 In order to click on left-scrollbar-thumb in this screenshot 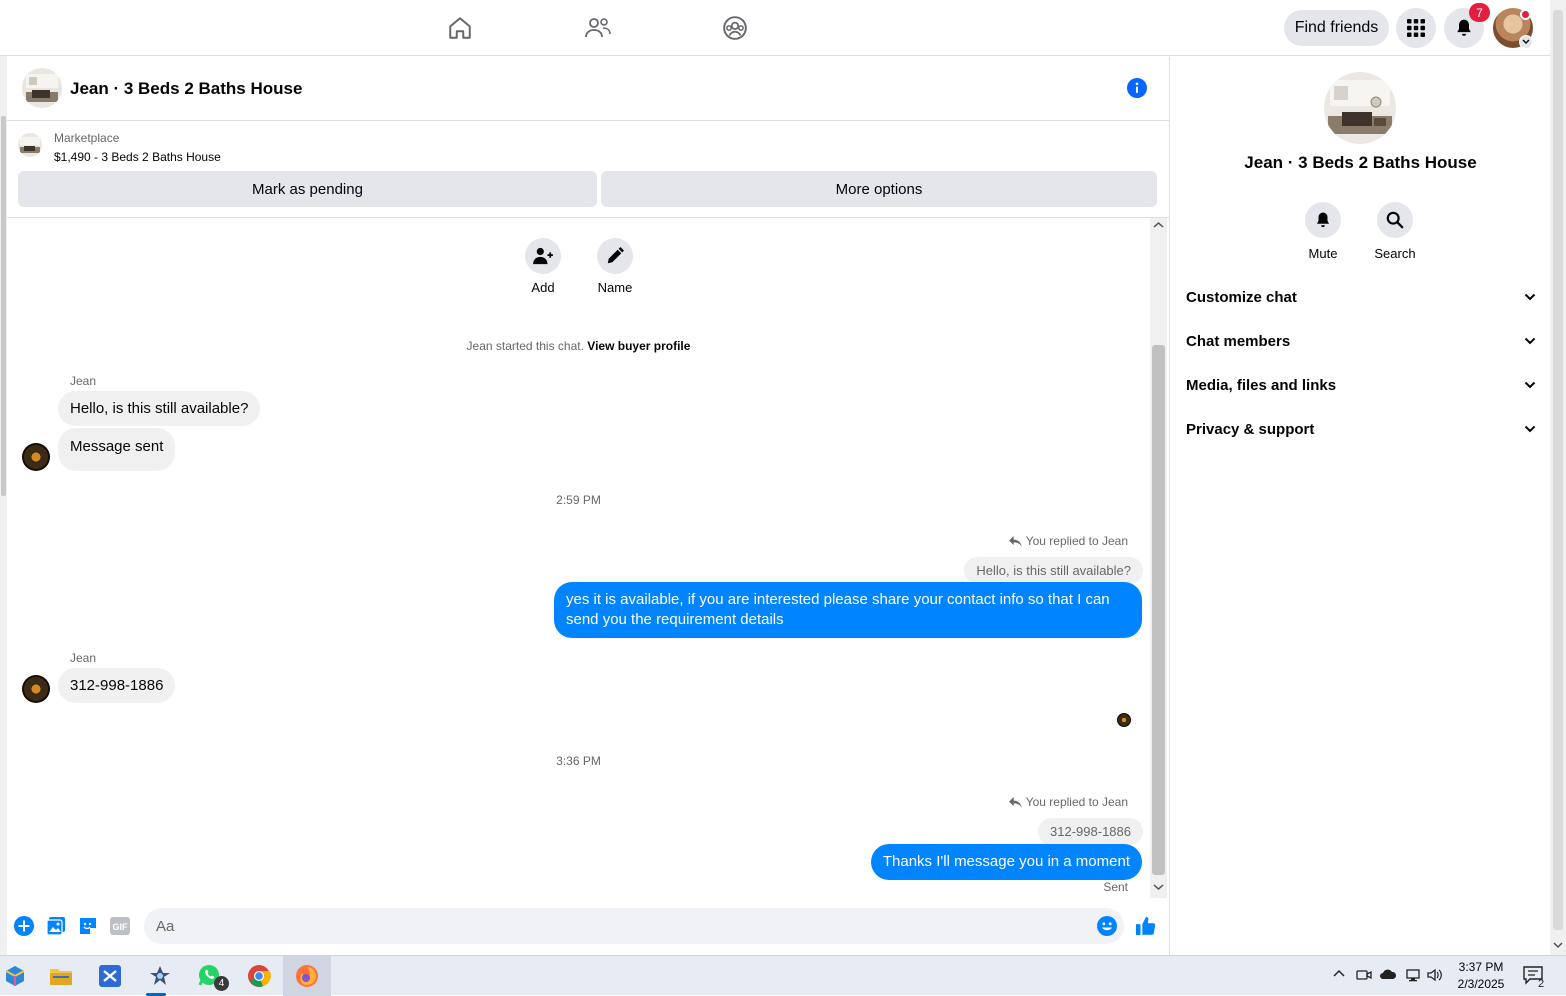, I will do `click(3, 306)`.